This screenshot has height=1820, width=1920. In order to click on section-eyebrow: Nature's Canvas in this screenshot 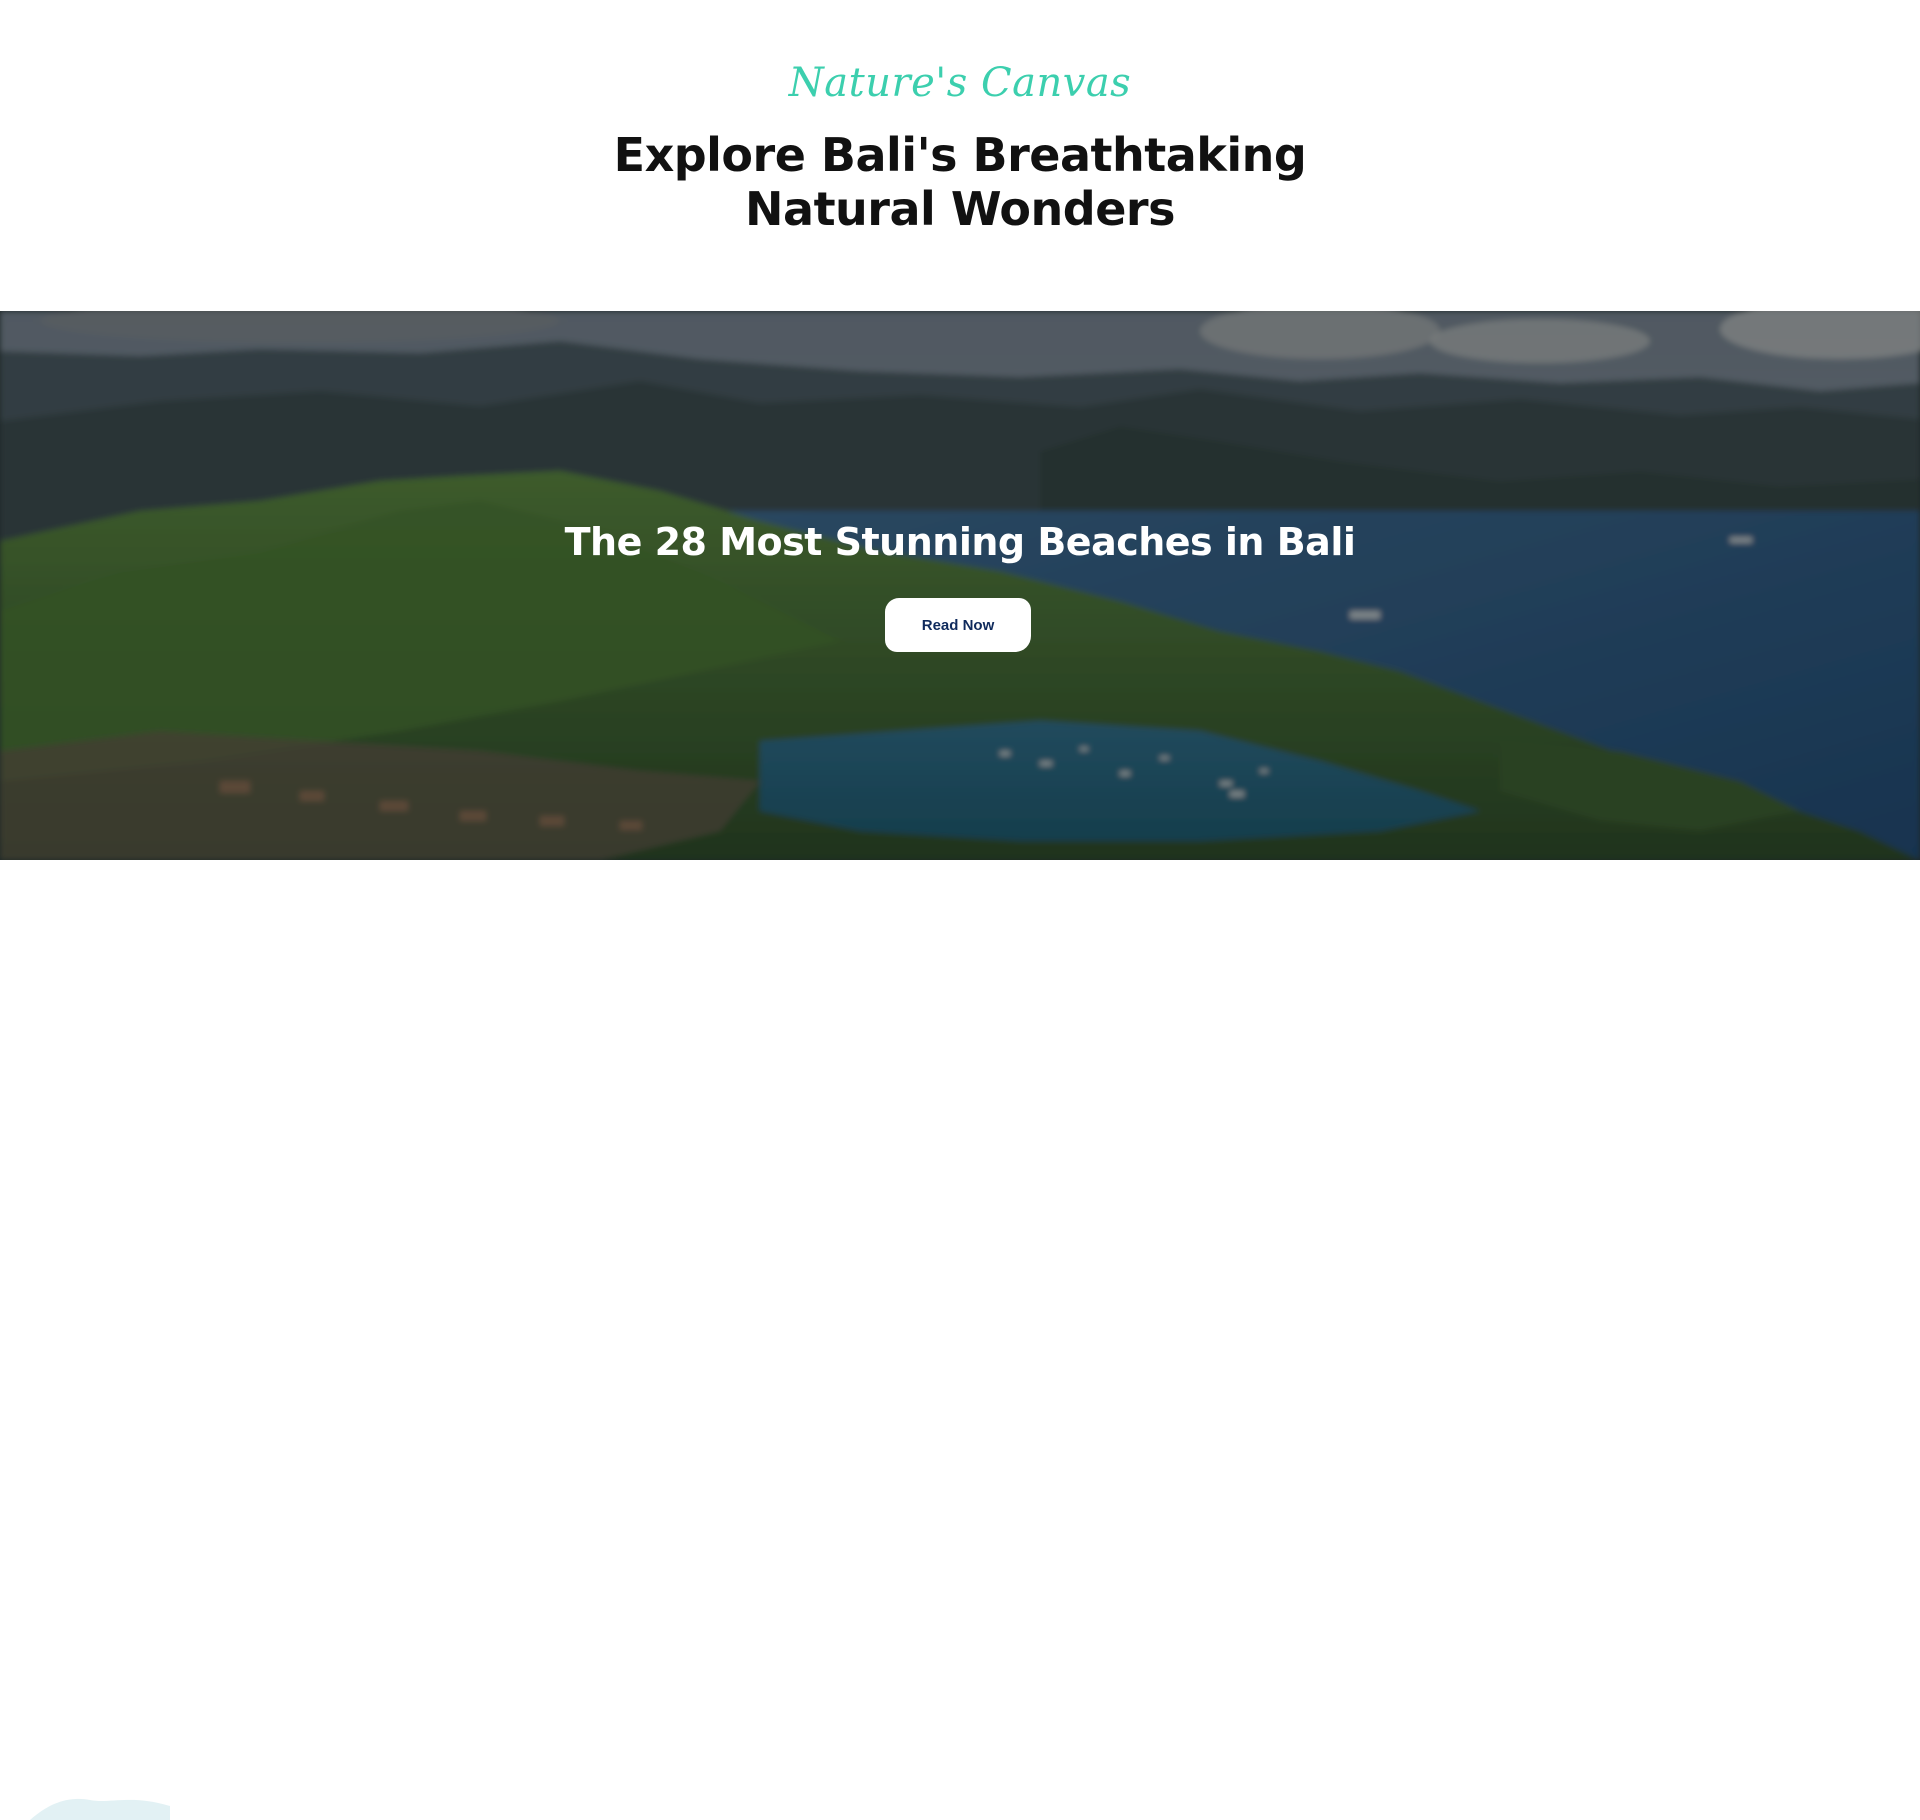, I will do `click(960, 83)`.